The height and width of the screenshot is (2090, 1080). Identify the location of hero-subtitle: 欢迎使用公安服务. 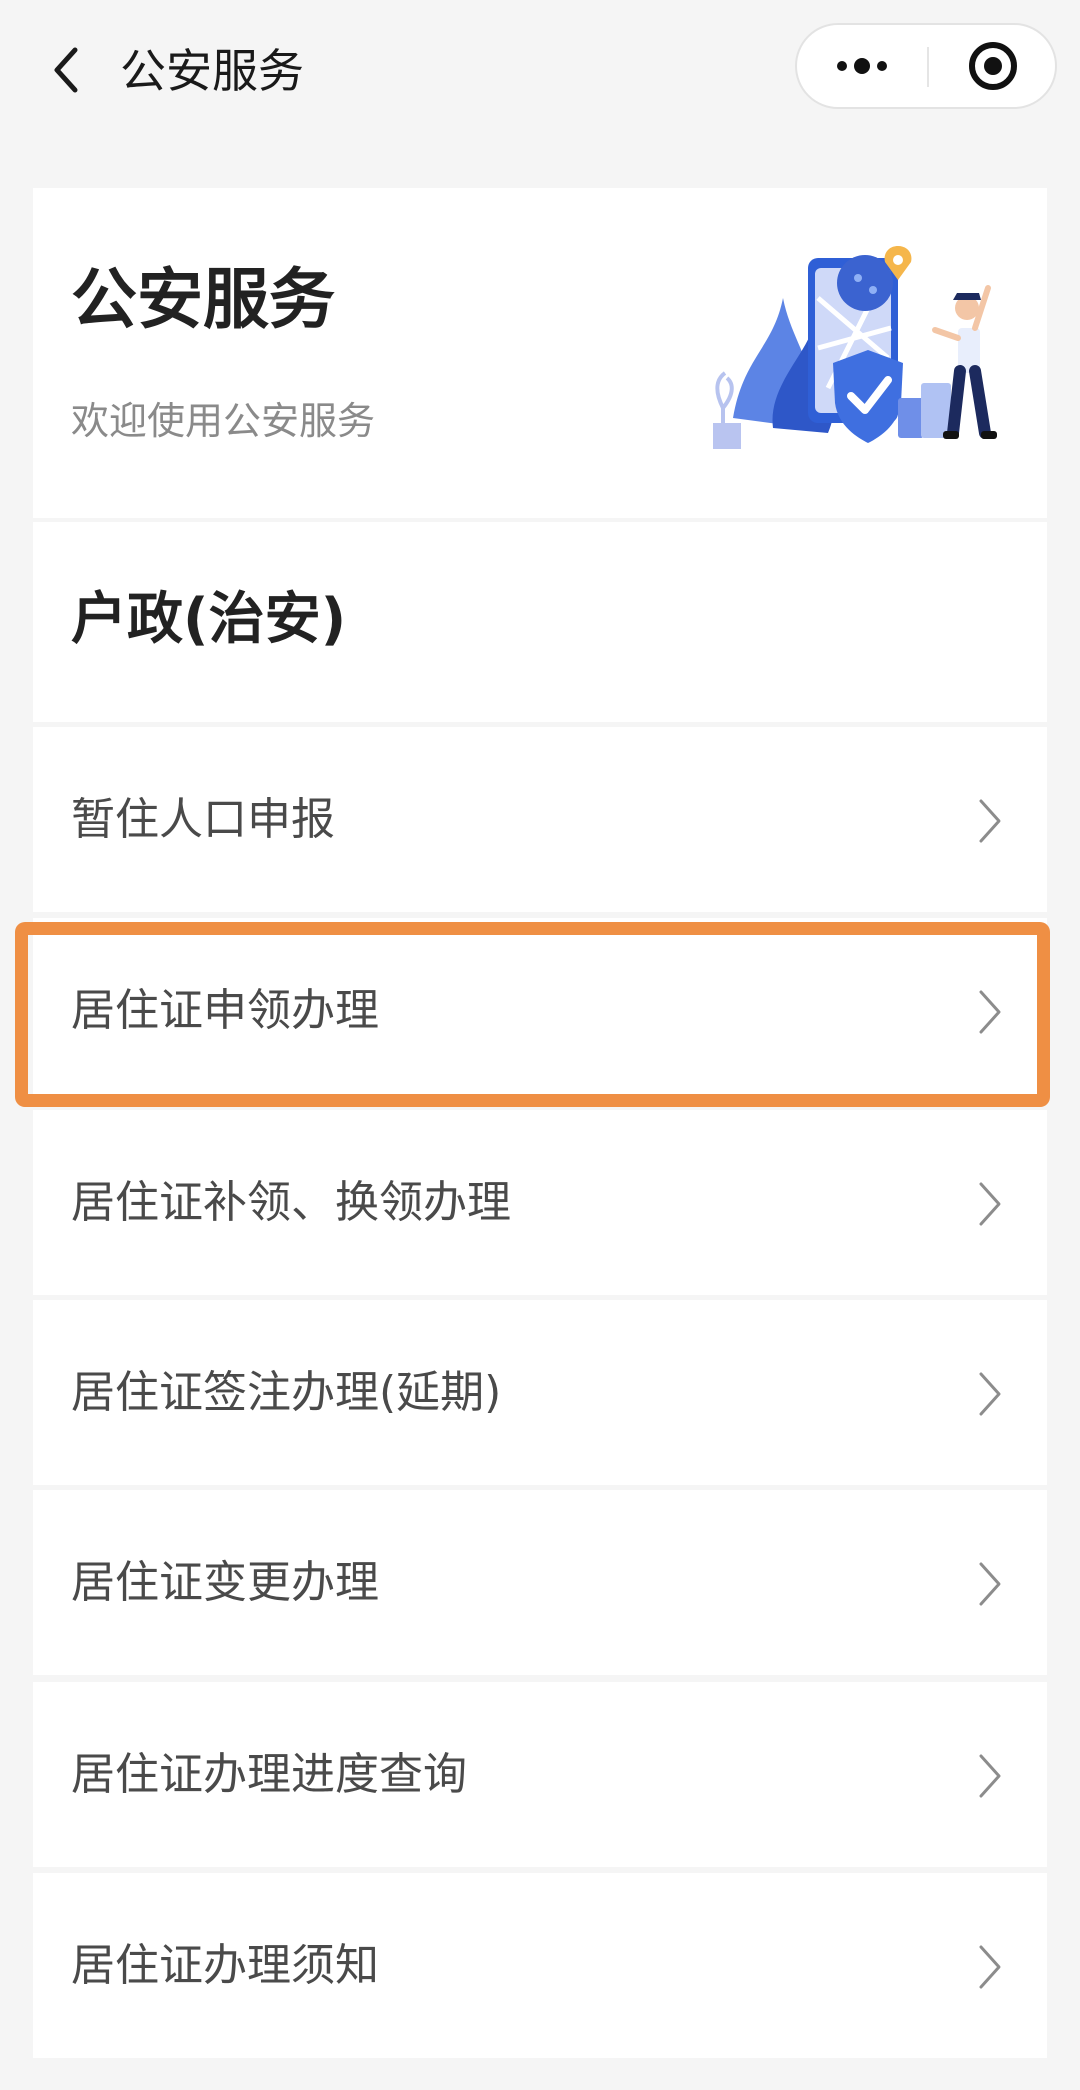
(223, 421).